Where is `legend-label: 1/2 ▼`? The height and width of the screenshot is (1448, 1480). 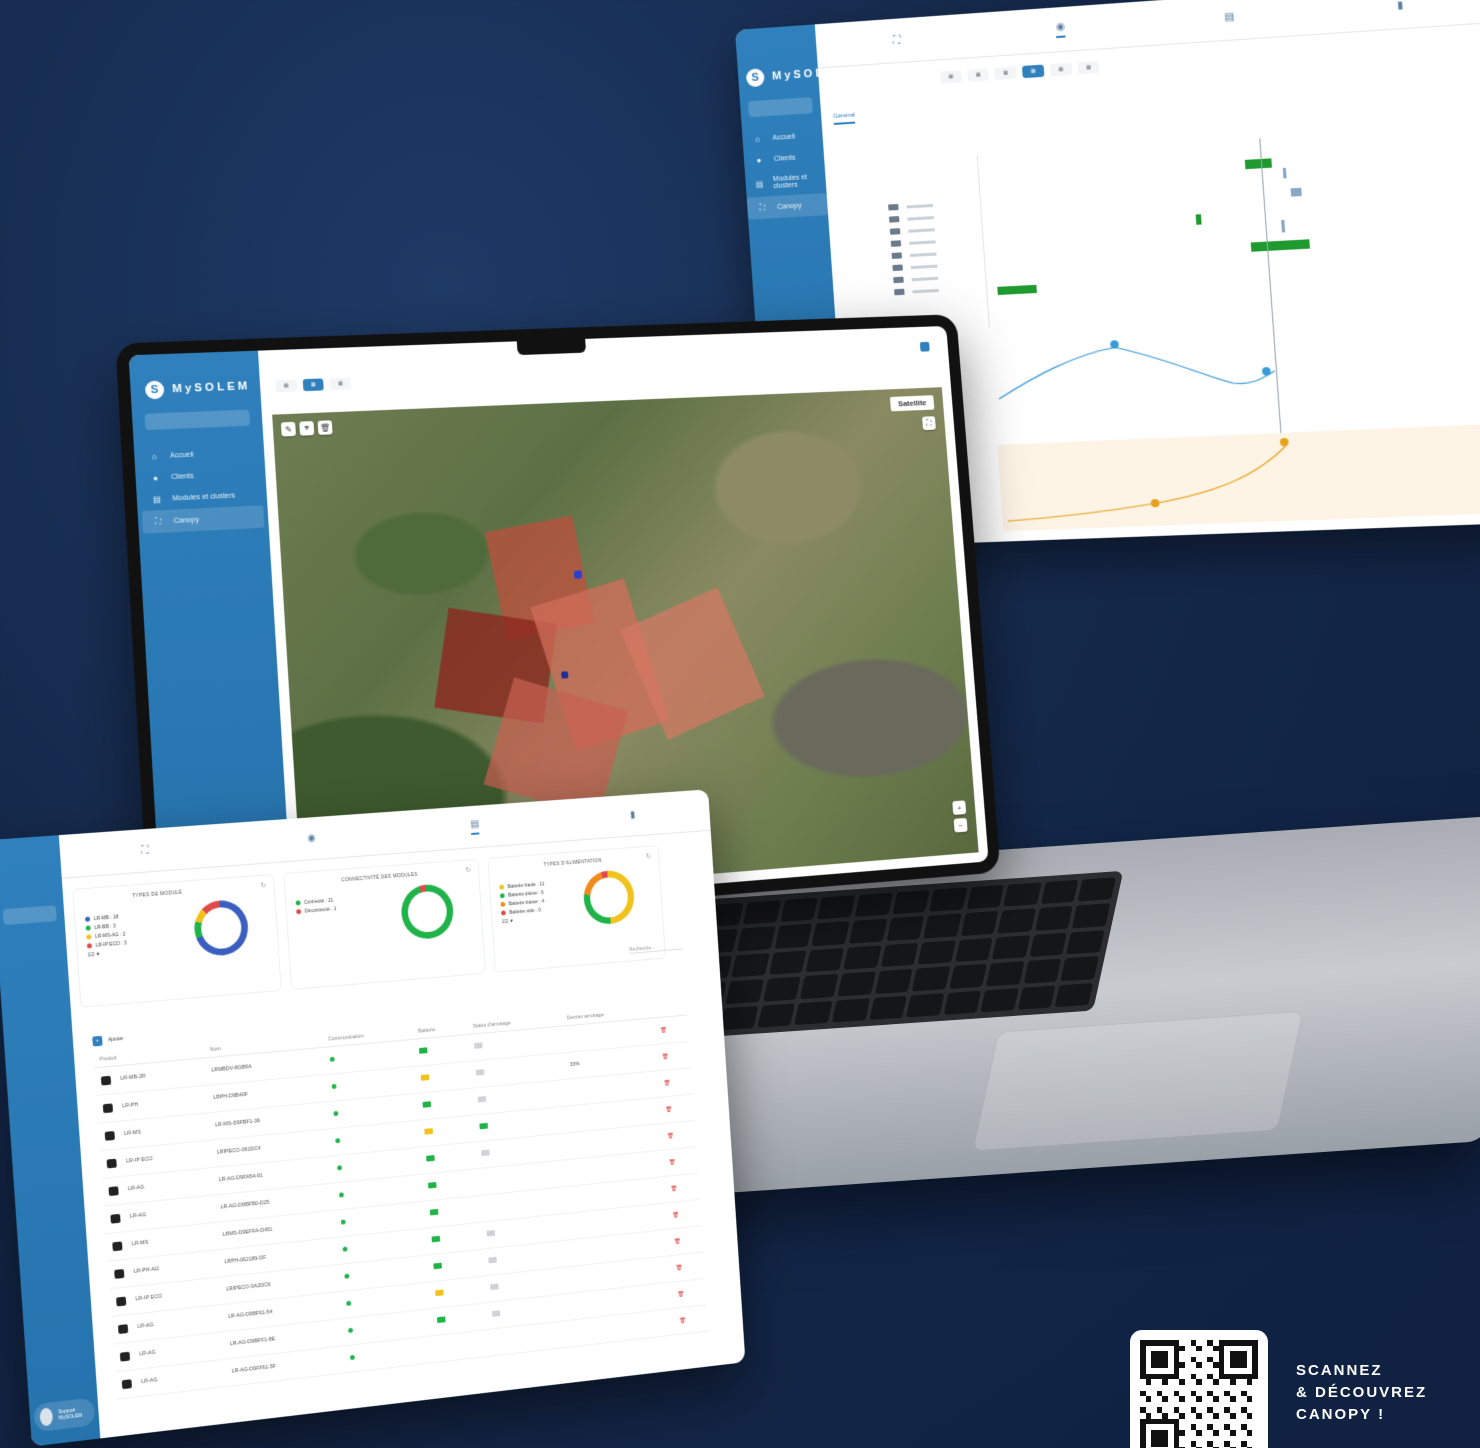
legend-label: 1/2 ▼ is located at coordinates (94, 954).